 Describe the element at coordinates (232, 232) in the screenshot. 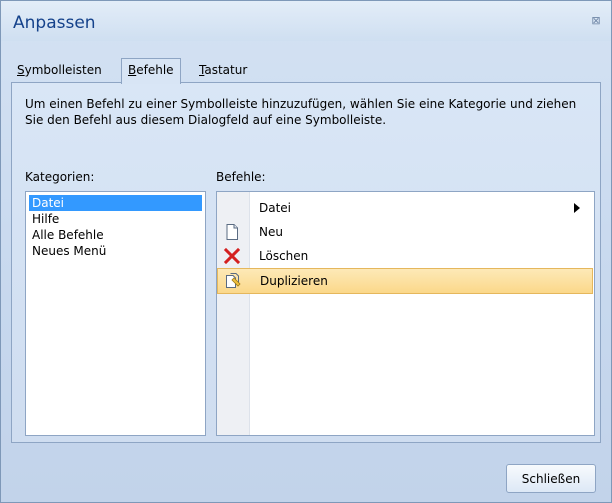

I see `new-document-icon` at that location.